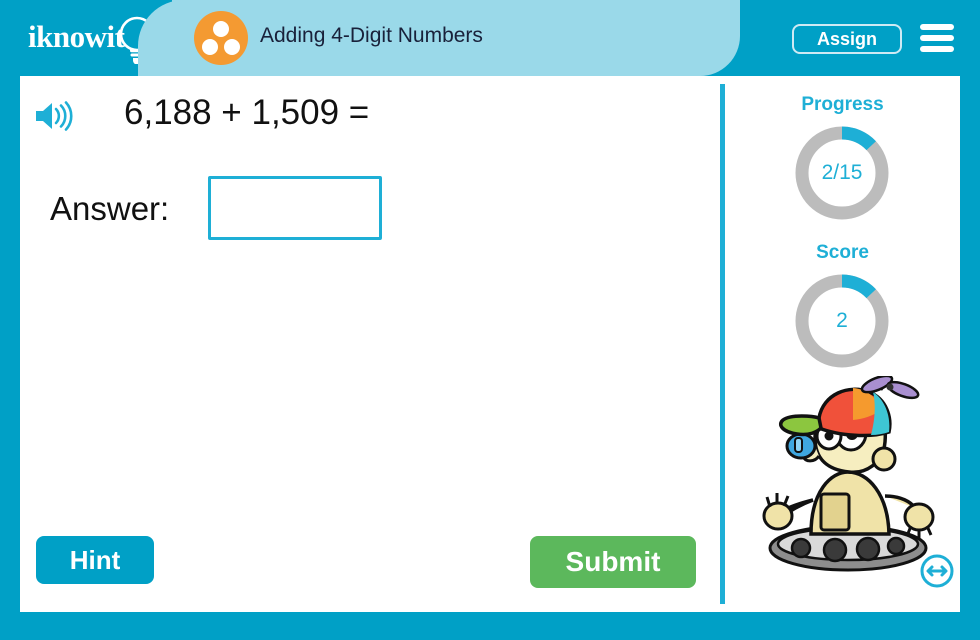 This screenshot has height=640, width=980. Describe the element at coordinates (937, 39) in the screenshot. I see `hamburger-menu-icon` at that location.